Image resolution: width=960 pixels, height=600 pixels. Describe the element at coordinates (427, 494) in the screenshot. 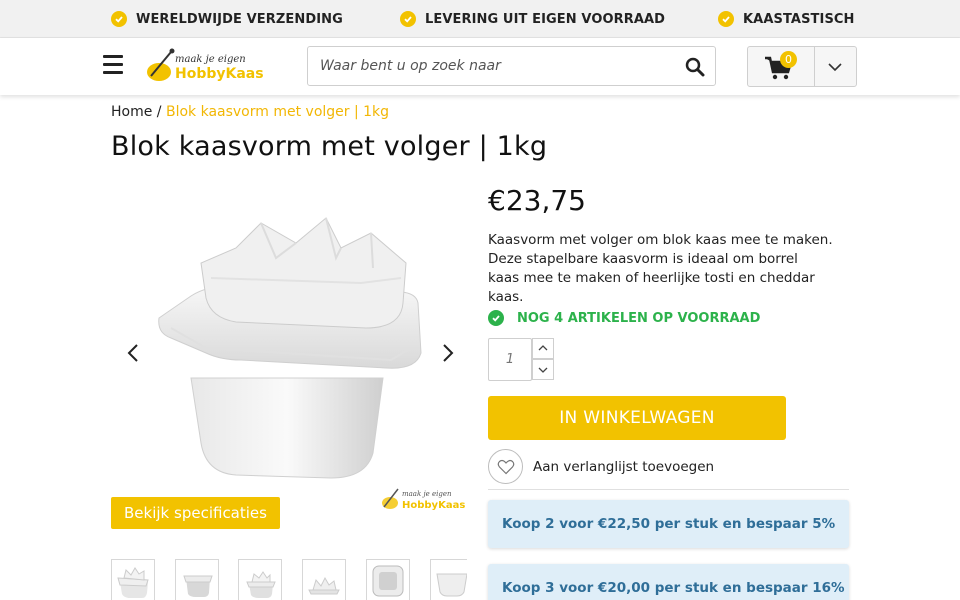

I see `watermark-text-top: maak je eigen` at that location.